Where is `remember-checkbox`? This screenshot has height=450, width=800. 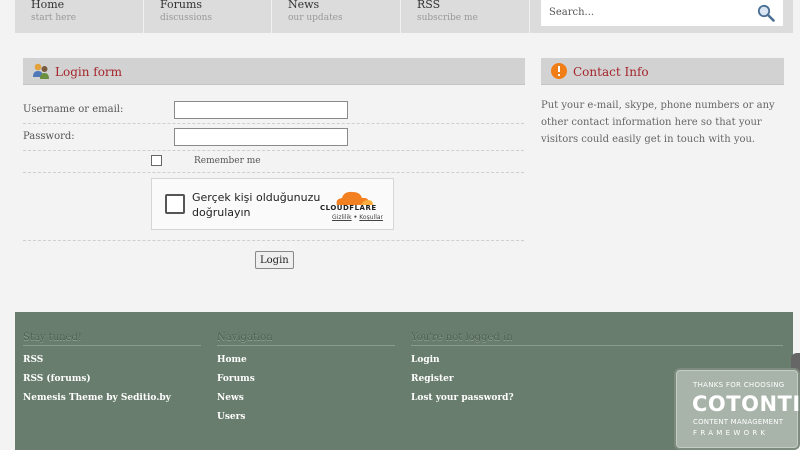
remember-checkbox is located at coordinates (156, 160).